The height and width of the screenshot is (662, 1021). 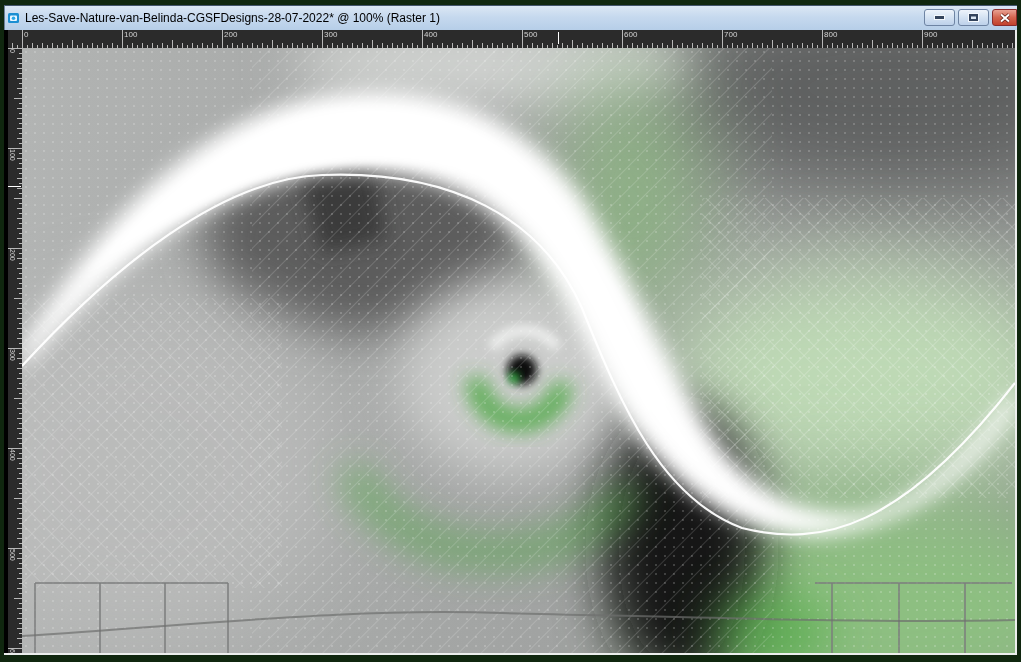 What do you see at coordinates (831, 35) in the screenshot?
I see `ruler-label: 800` at bounding box center [831, 35].